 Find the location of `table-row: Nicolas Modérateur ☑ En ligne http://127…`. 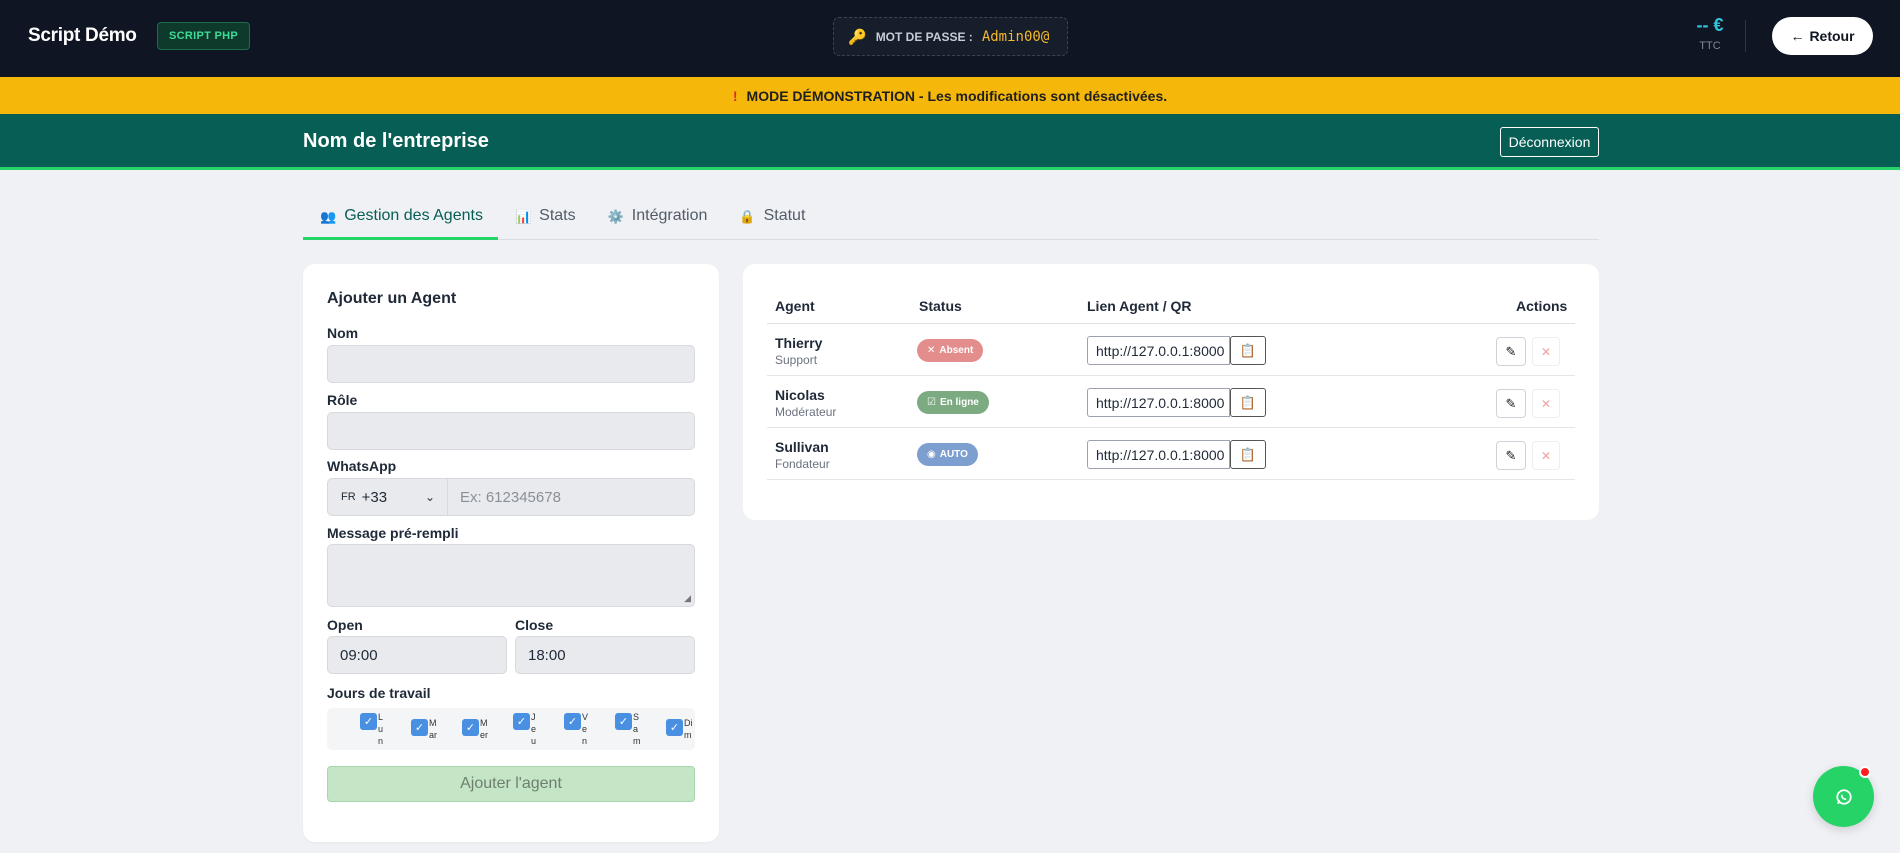

table-row: Nicolas Modérateur ☑ En ligne http://127… is located at coordinates (1171, 402).